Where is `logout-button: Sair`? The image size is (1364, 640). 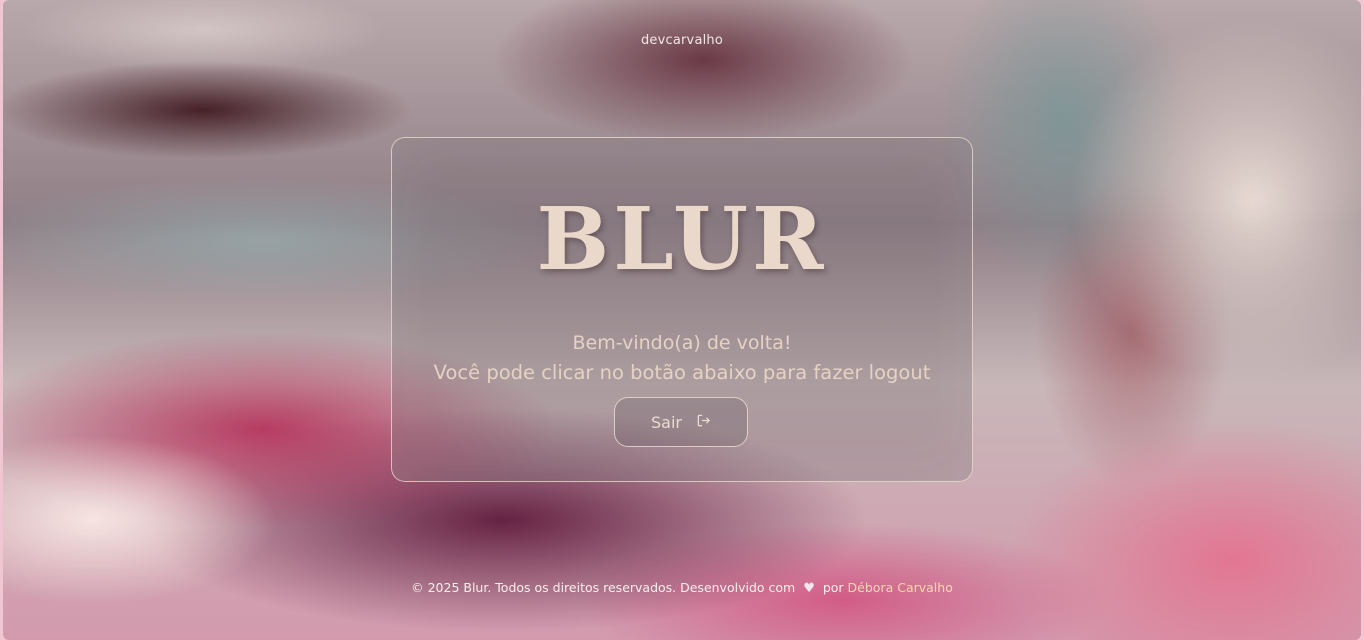
logout-button: Sair is located at coordinates (681, 422).